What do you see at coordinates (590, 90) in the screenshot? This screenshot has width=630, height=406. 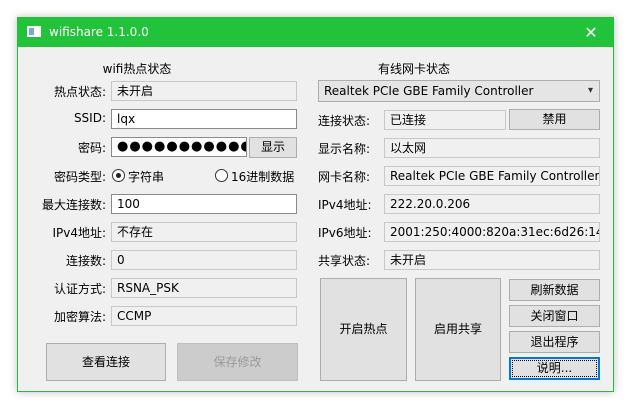 I see `chevron-down-icon: ▾` at bounding box center [590, 90].